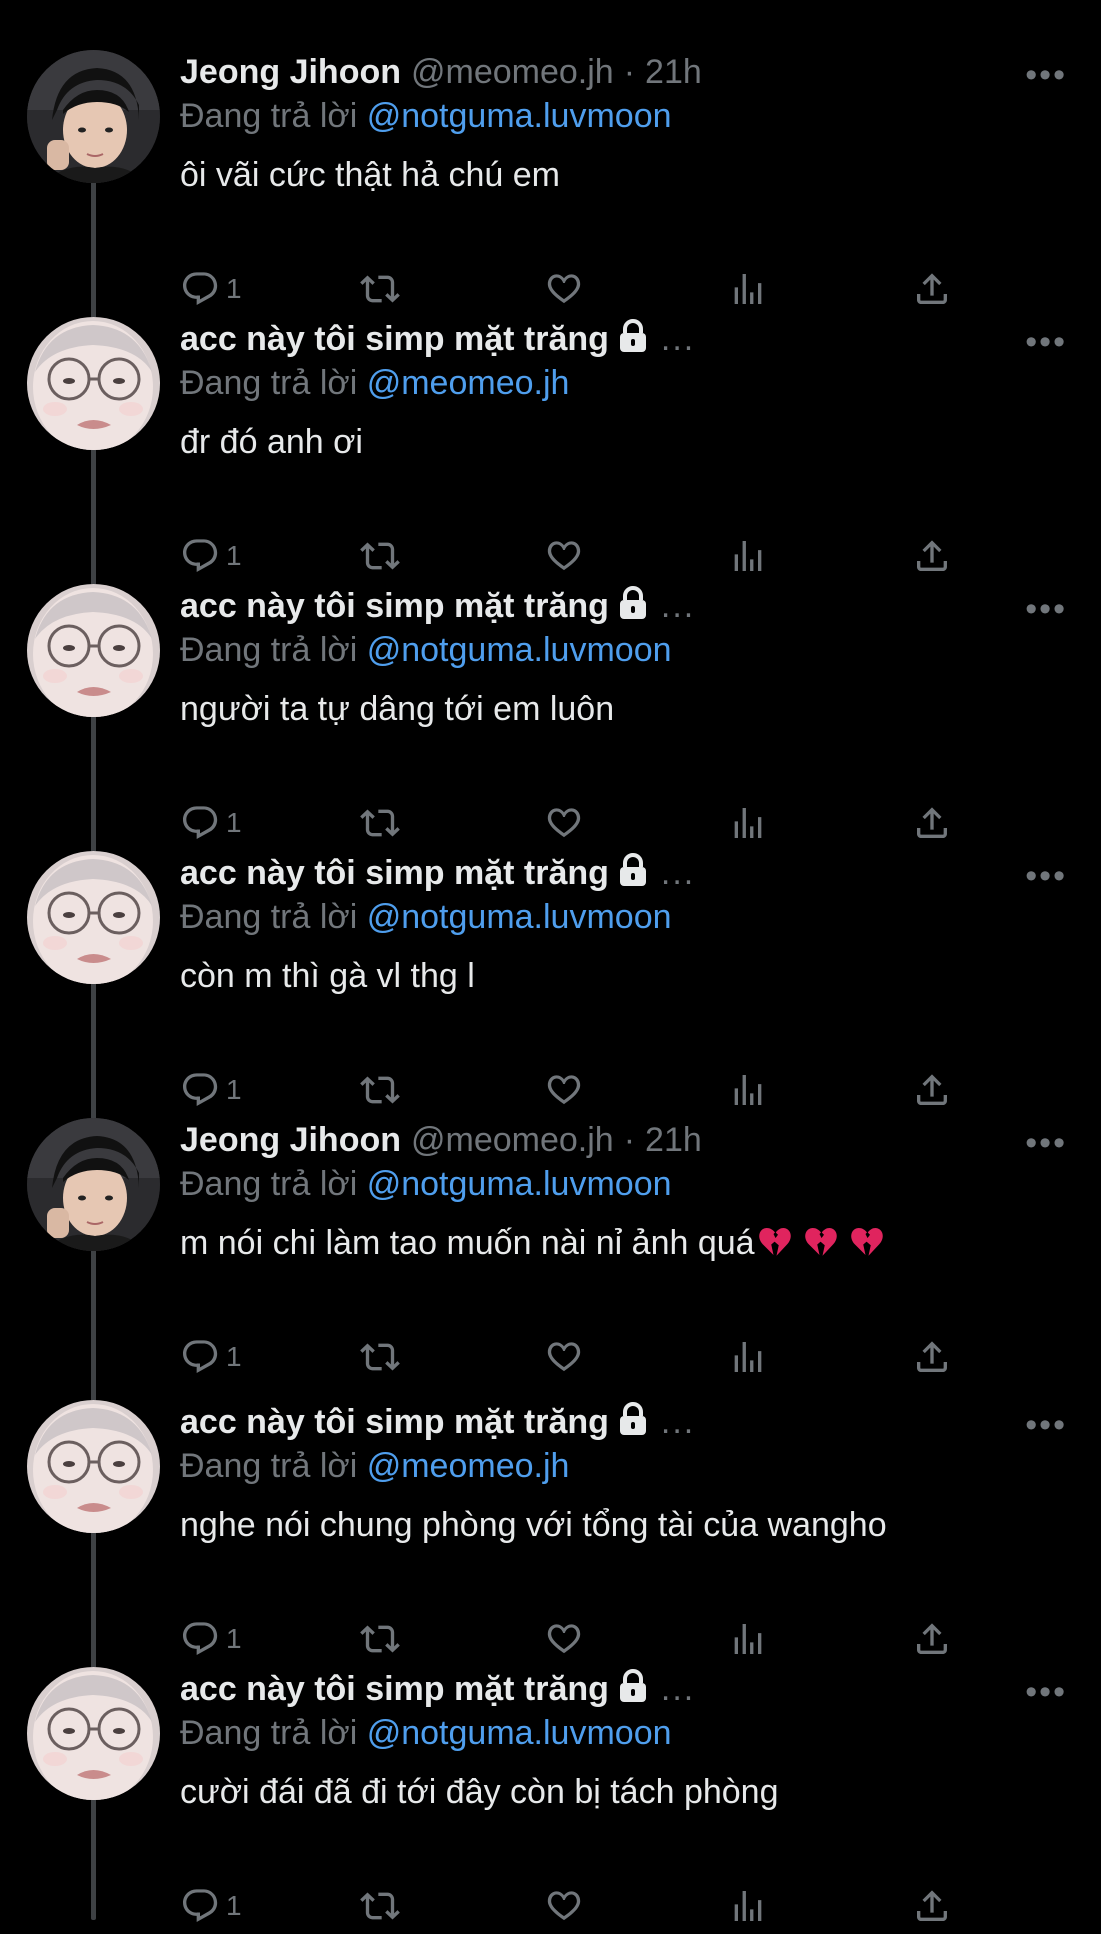  Describe the element at coordinates (633, 874) in the screenshot. I see `lock-icon` at that location.